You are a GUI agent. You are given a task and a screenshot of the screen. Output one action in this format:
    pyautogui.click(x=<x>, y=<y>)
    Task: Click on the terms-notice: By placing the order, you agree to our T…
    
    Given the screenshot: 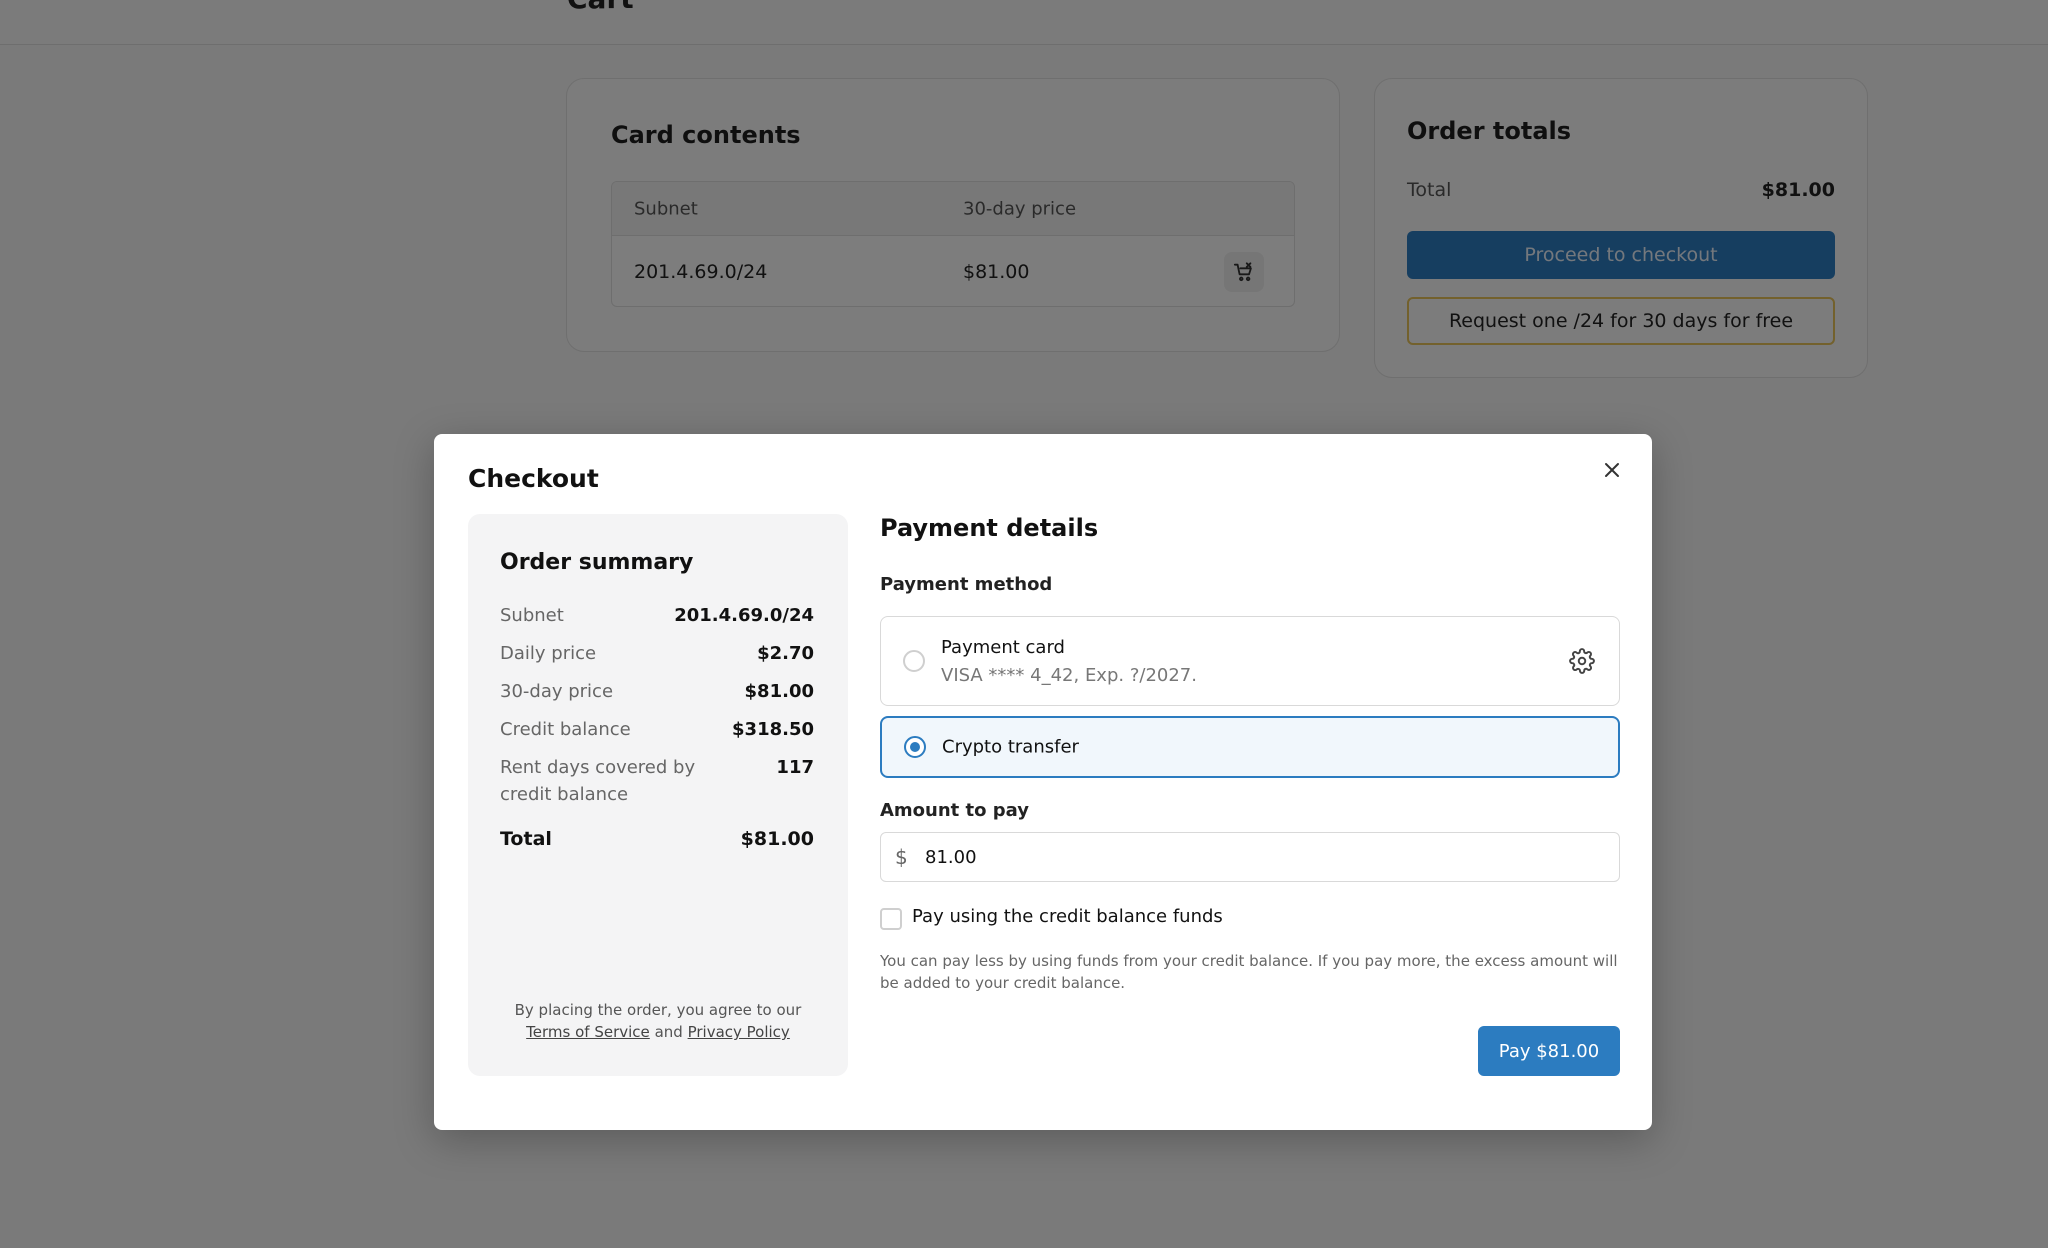 What is the action you would take?
    pyautogui.click(x=658, y=1021)
    